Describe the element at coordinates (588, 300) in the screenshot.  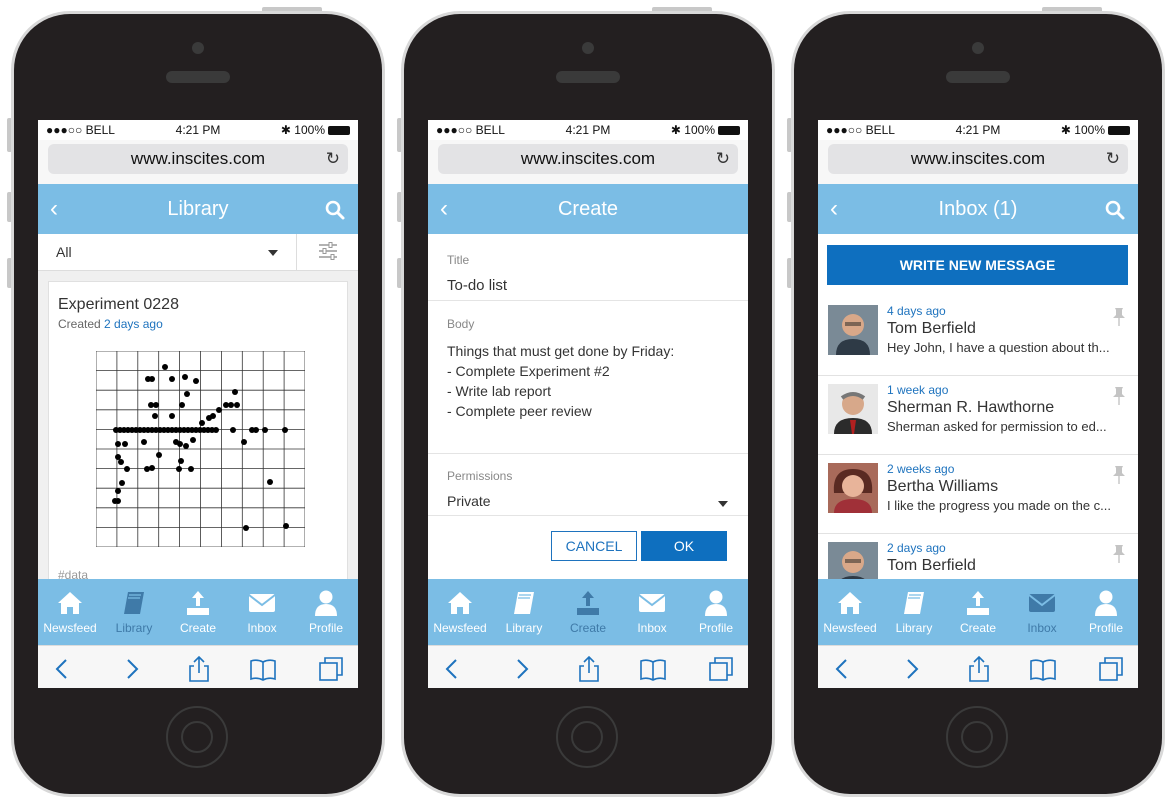
I see `divider` at that location.